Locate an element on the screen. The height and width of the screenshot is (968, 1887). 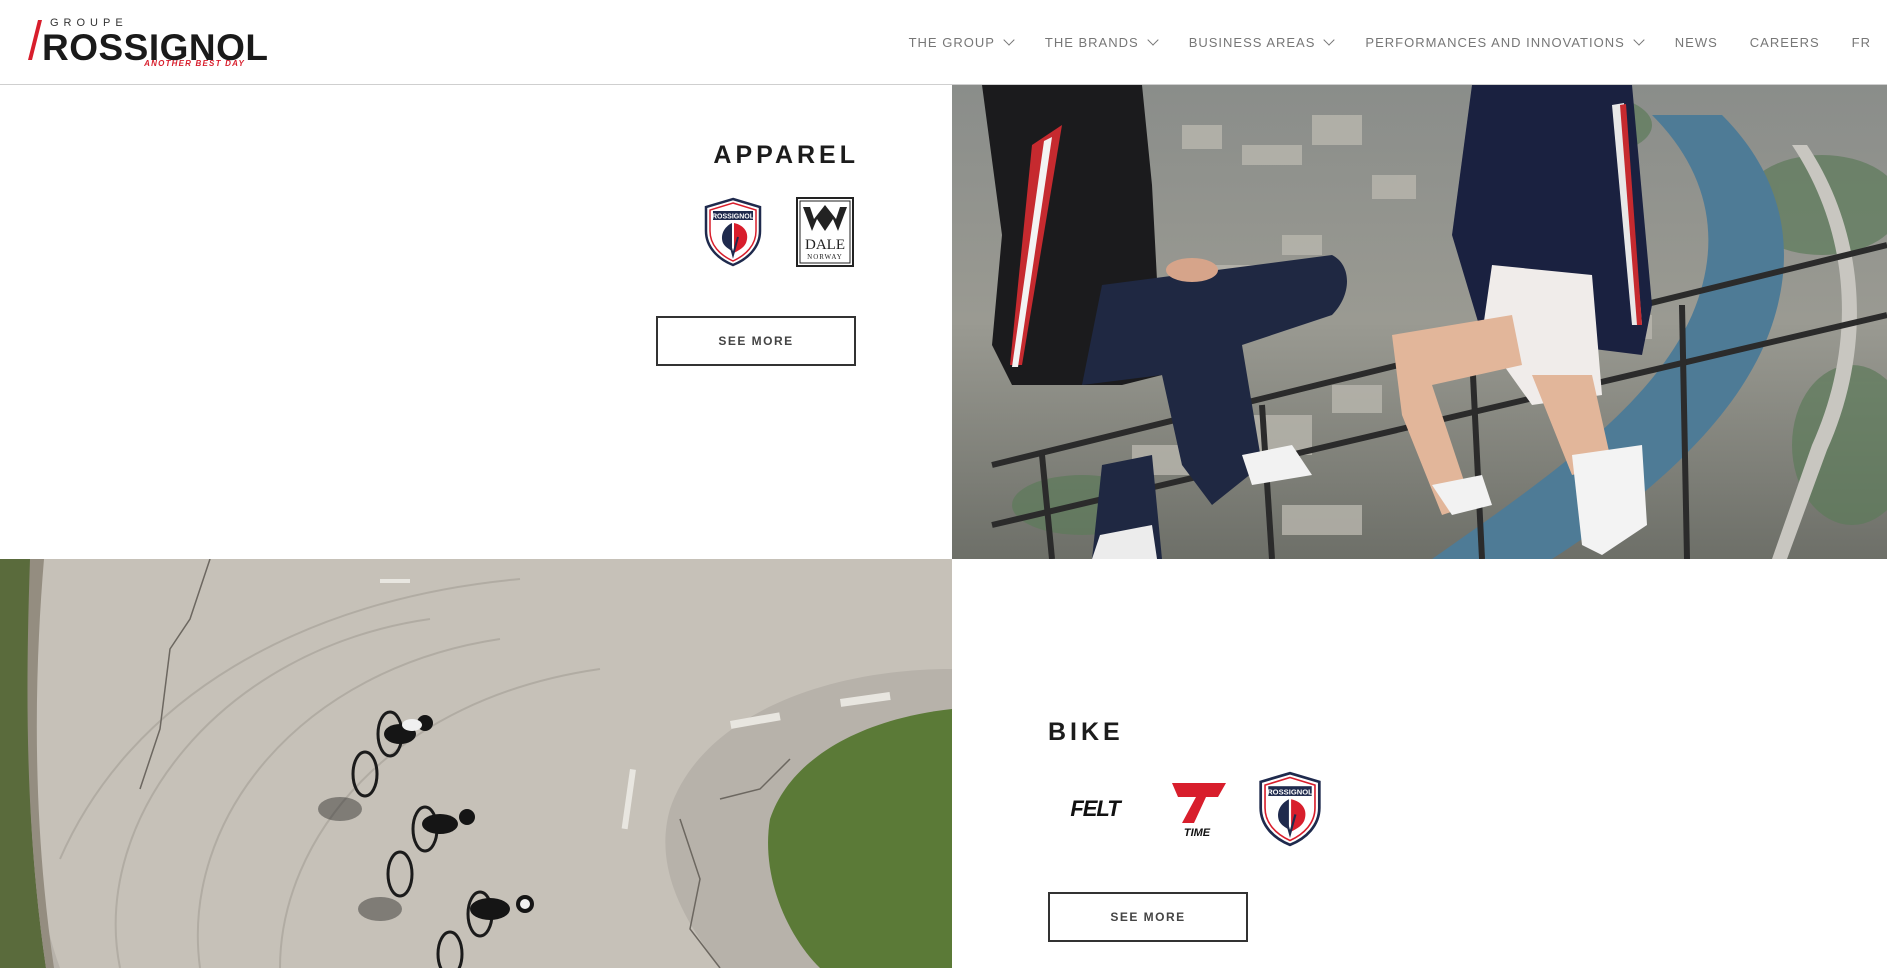
nav-item-label: NEWS is located at coordinates (1696, 42).